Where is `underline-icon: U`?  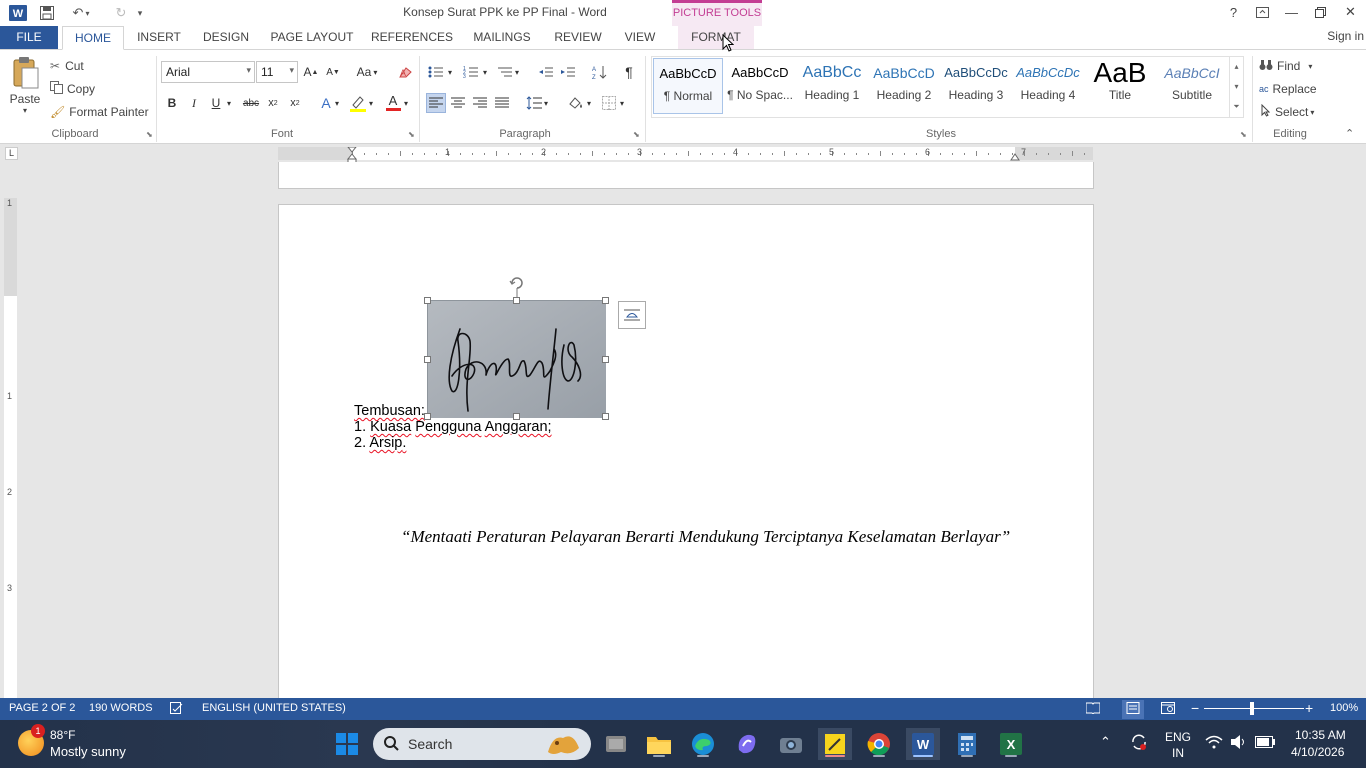 underline-icon: U is located at coordinates (216, 103).